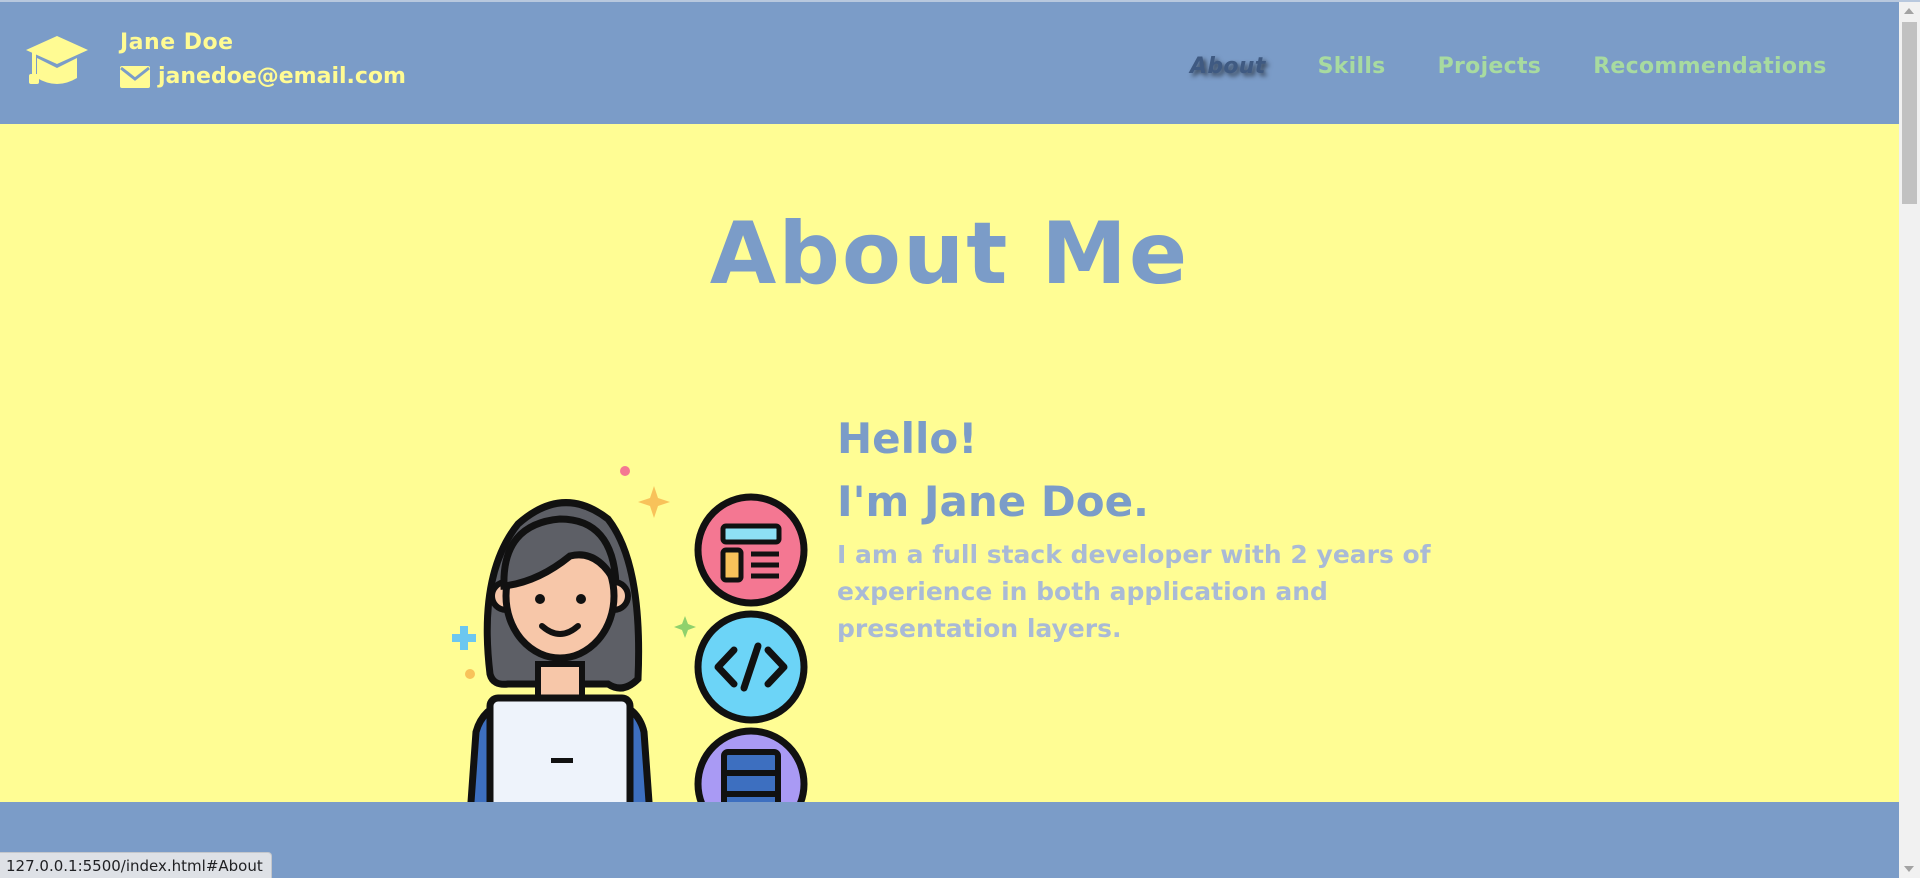 This screenshot has width=1920, height=878. Describe the element at coordinates (1909, 11) in the screenshot. I see `scroll-up-arrow-icon` at that location.